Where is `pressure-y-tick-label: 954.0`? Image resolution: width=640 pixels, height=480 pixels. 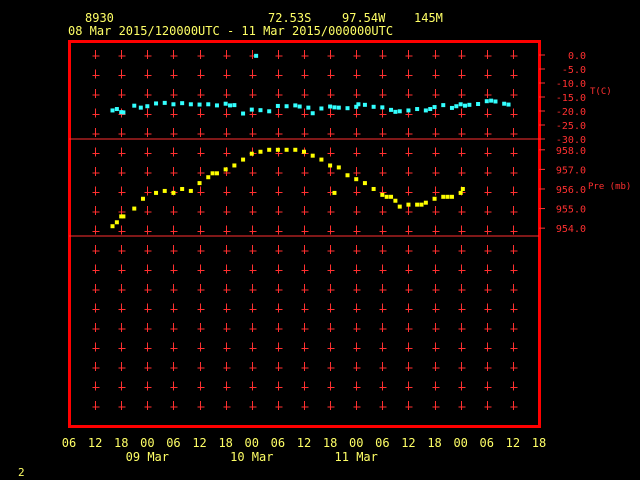
pressure-y-tick-label: 954.0 is located at coordinates (571, 229).